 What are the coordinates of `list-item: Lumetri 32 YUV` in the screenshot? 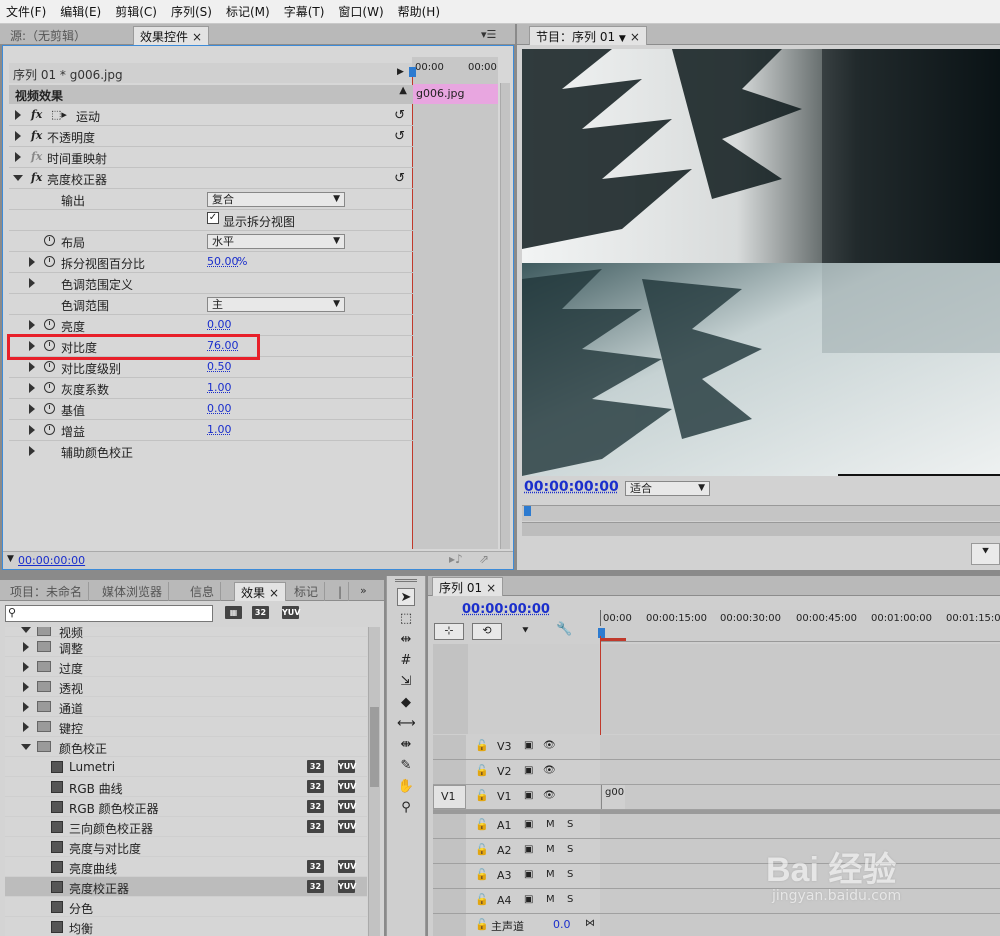 It's located at (186, 767).